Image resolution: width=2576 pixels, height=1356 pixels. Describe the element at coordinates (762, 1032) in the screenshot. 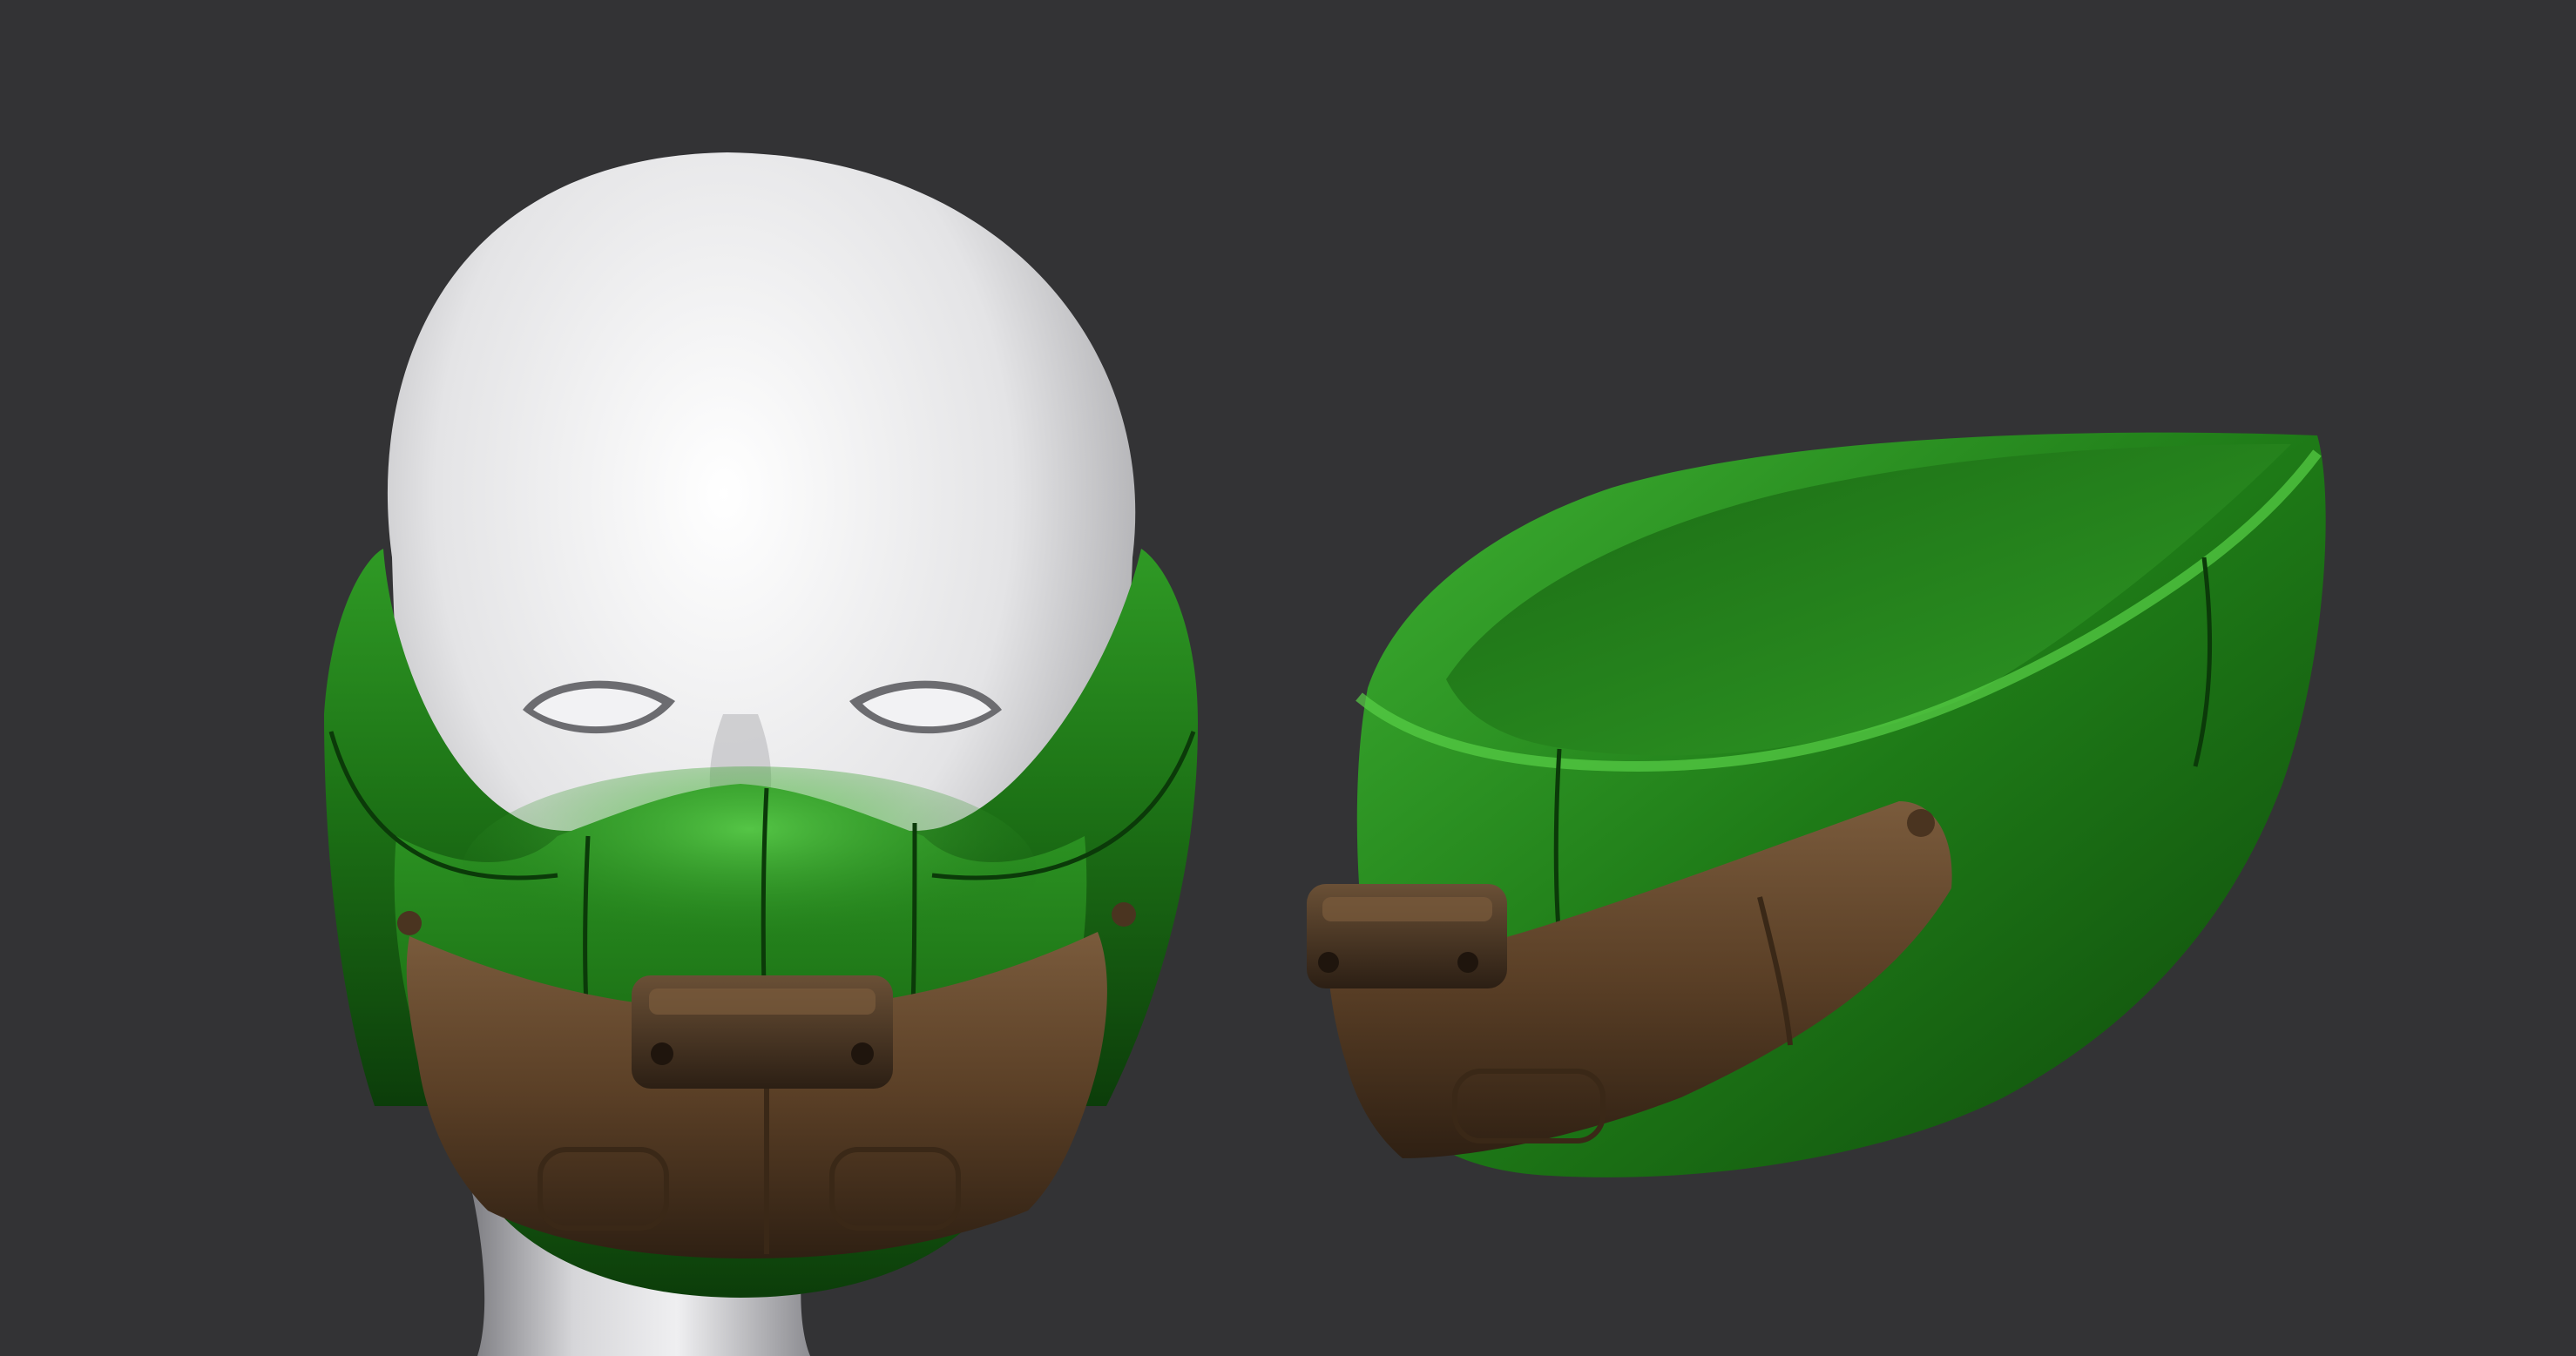

I see `mask-buckle` at that location.